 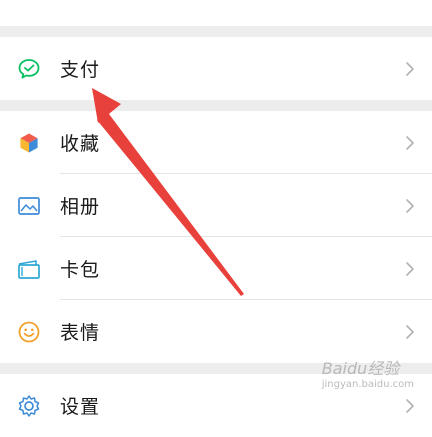 What do you see at coordinates (29, 206) in the screenshot?
I see `album-icon` at bounding box center [29, 206].